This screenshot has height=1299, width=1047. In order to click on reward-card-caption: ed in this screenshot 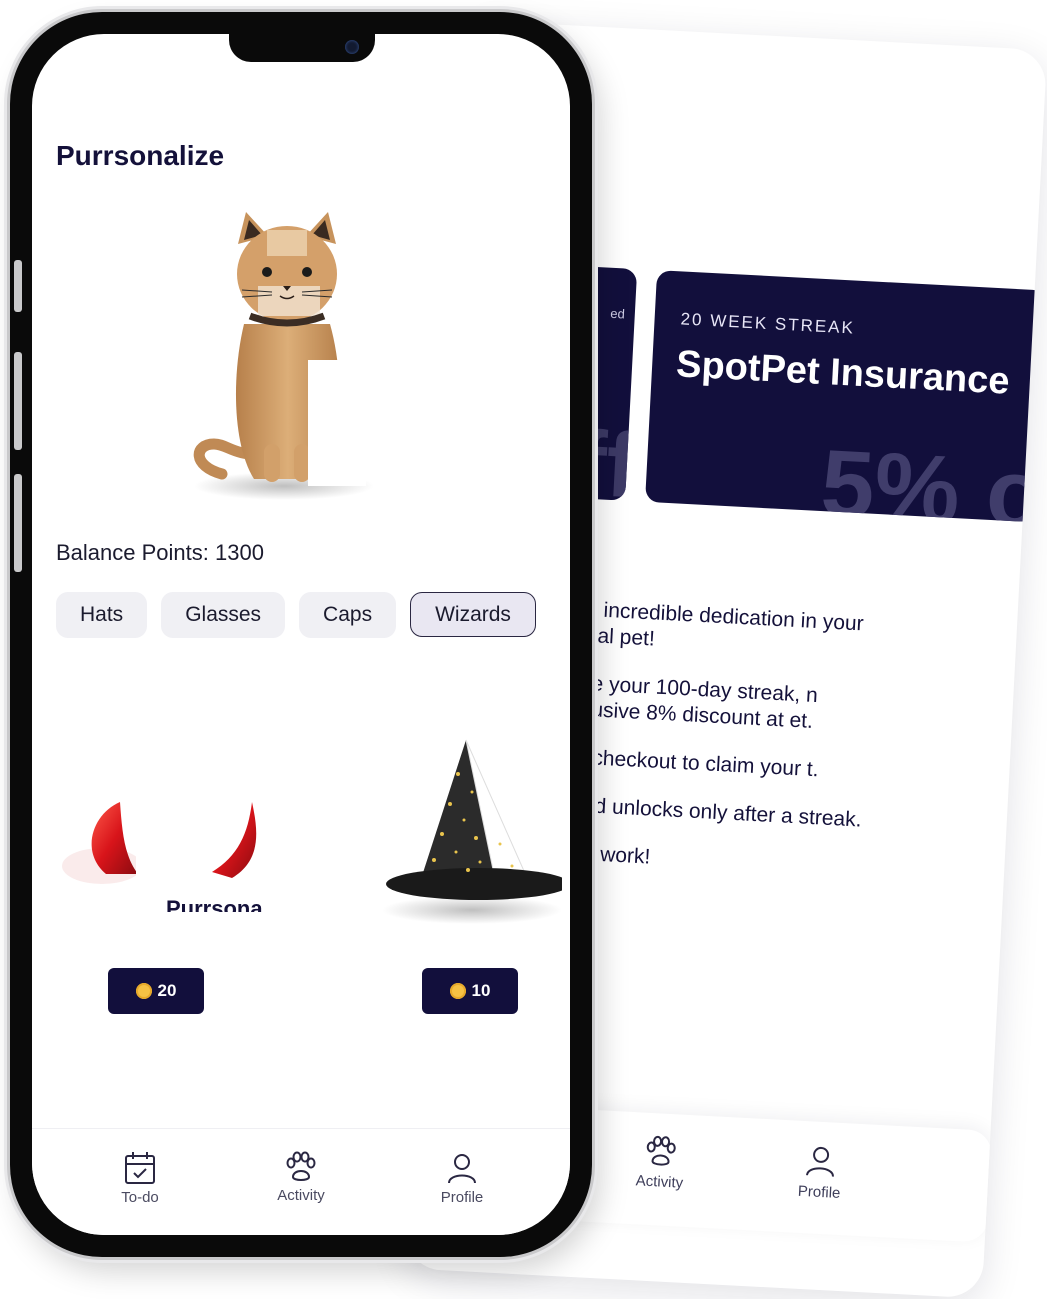, I will do `click(617, 313)`.